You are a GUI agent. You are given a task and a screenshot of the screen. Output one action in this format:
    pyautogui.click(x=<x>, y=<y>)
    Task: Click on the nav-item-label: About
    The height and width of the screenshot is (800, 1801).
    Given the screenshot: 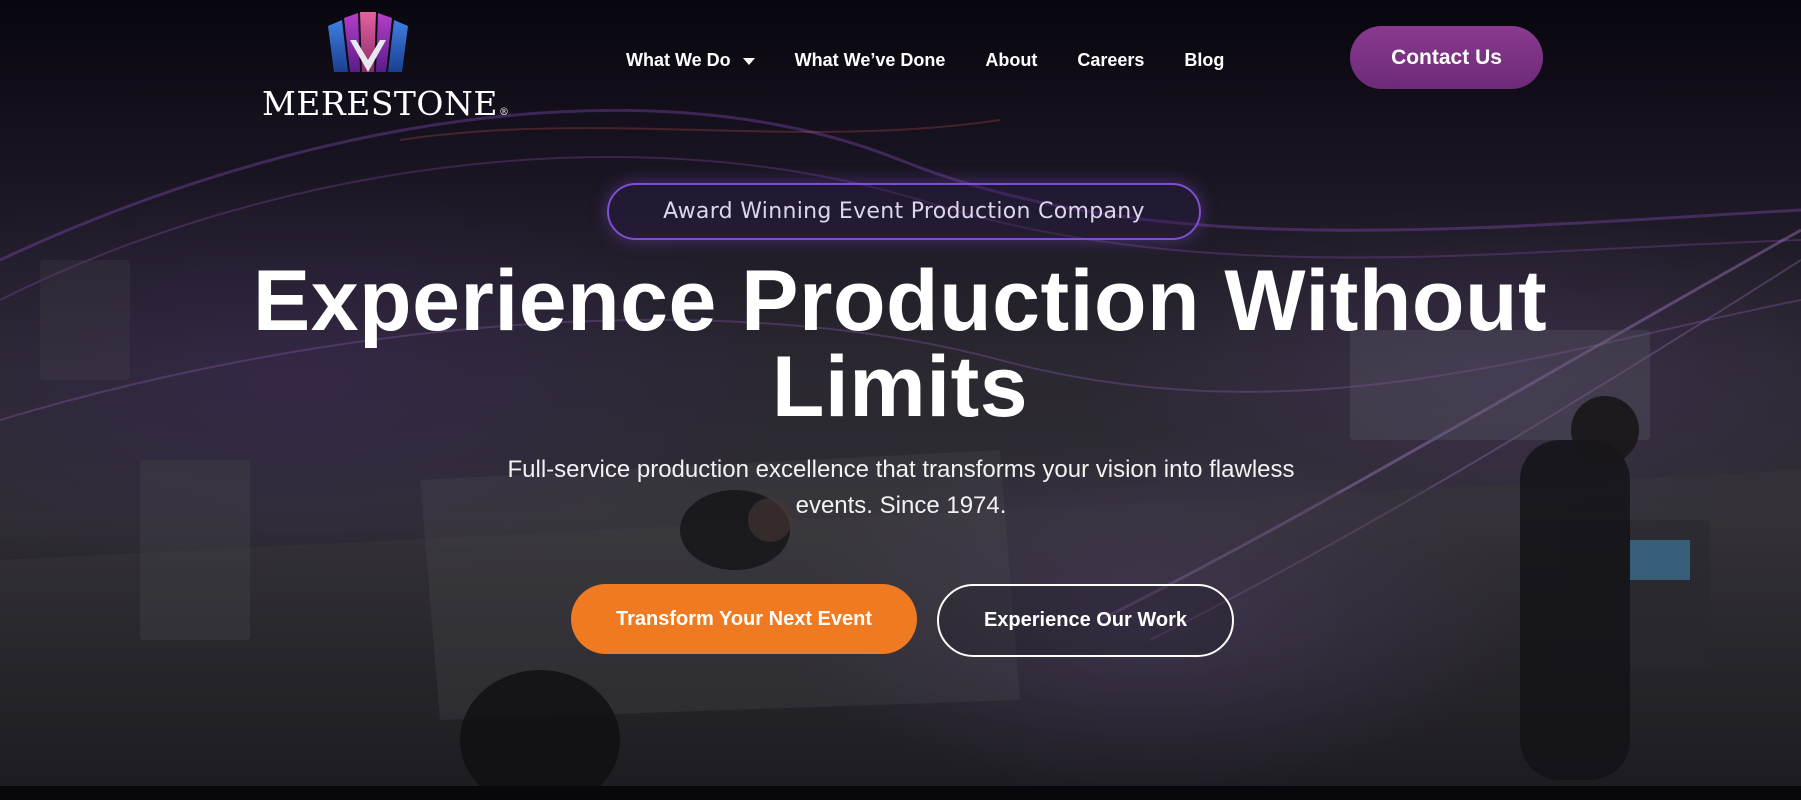 What is the action you would take?
    pyautogui.click(x=1011, y=59)
    